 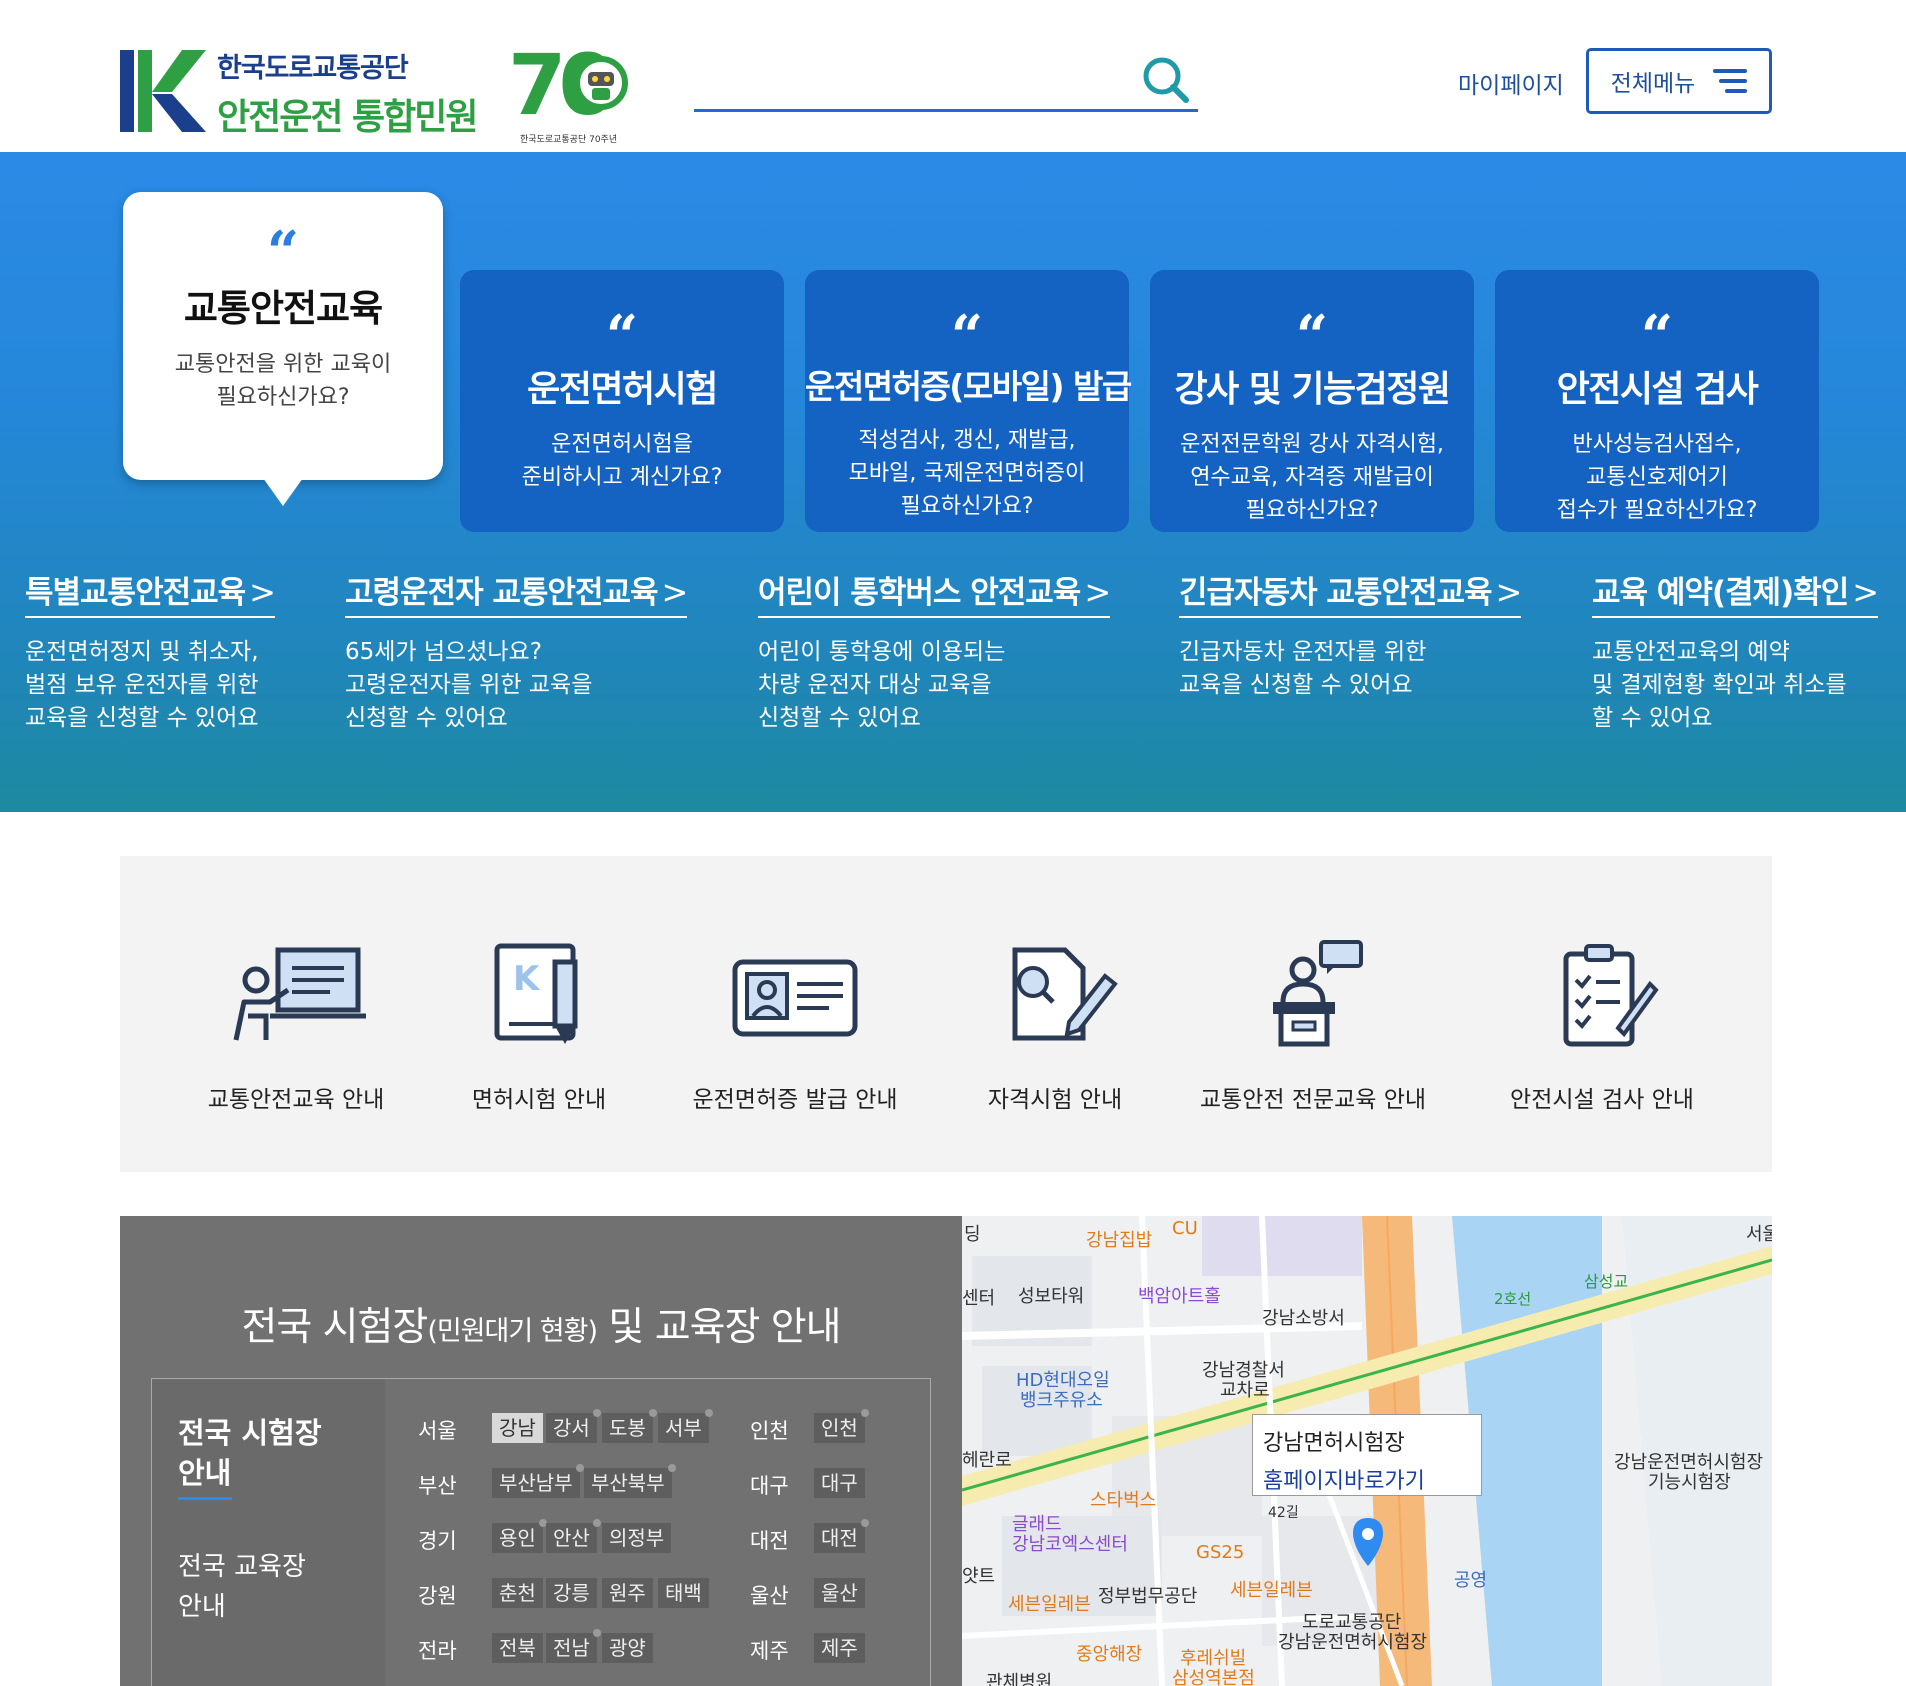 What do you see at coordinates (283, 308) in the screenshot?
I see `card-title: 교통안전교육` at bounding box center [283, 308].